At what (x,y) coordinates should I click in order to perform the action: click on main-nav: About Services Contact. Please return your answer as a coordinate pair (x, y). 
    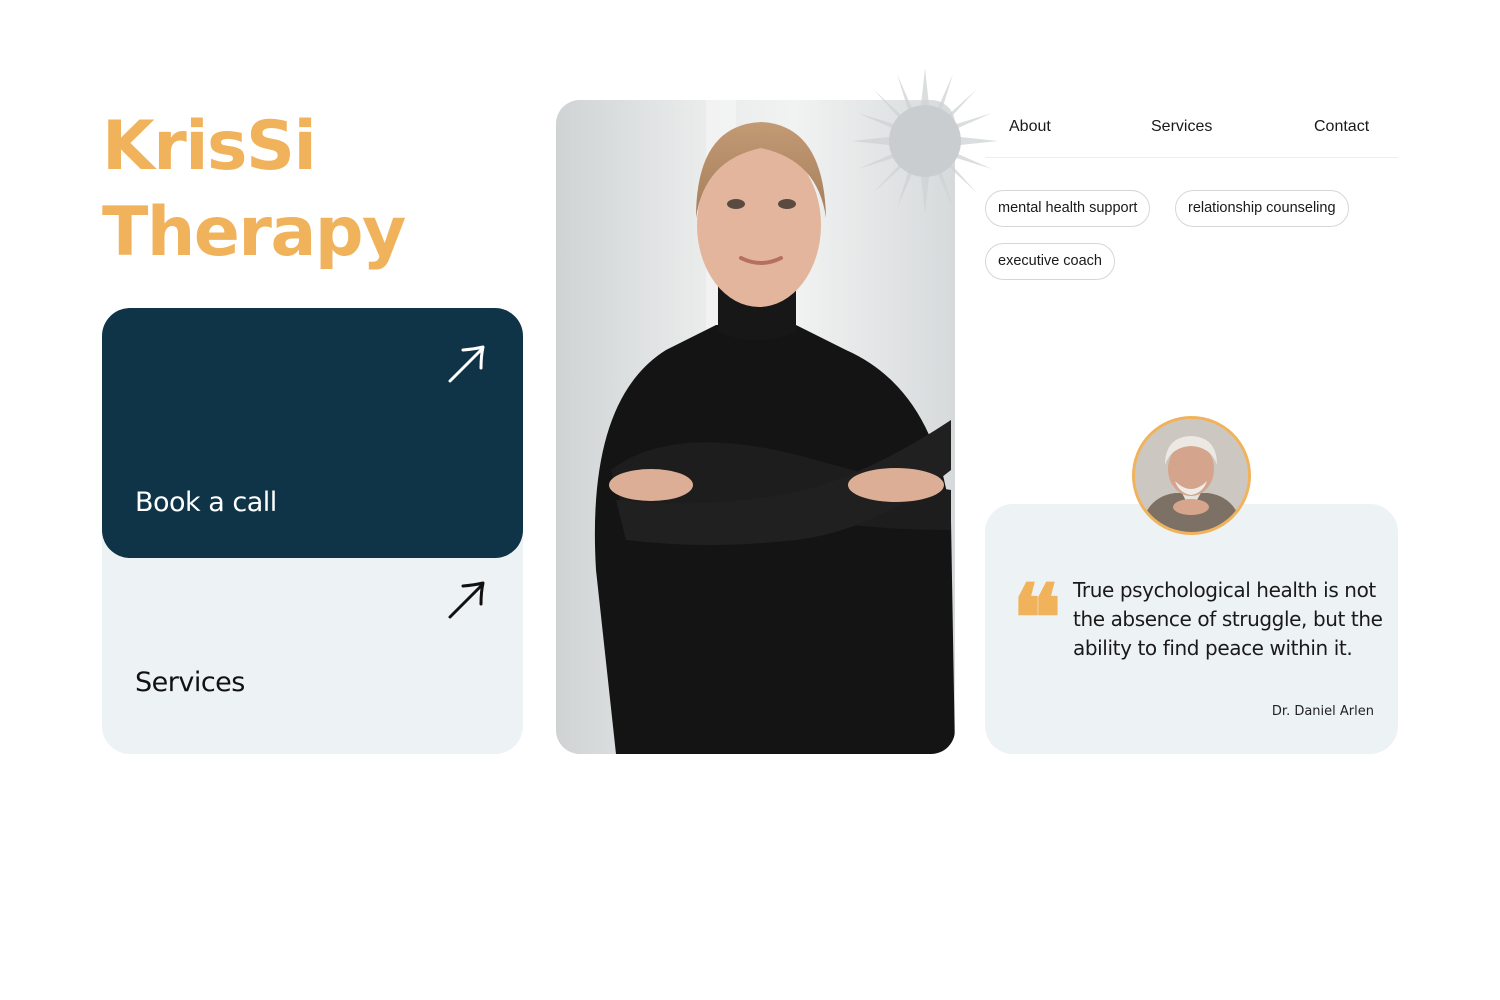
    Looking at the image, I should click on (1191, 129).